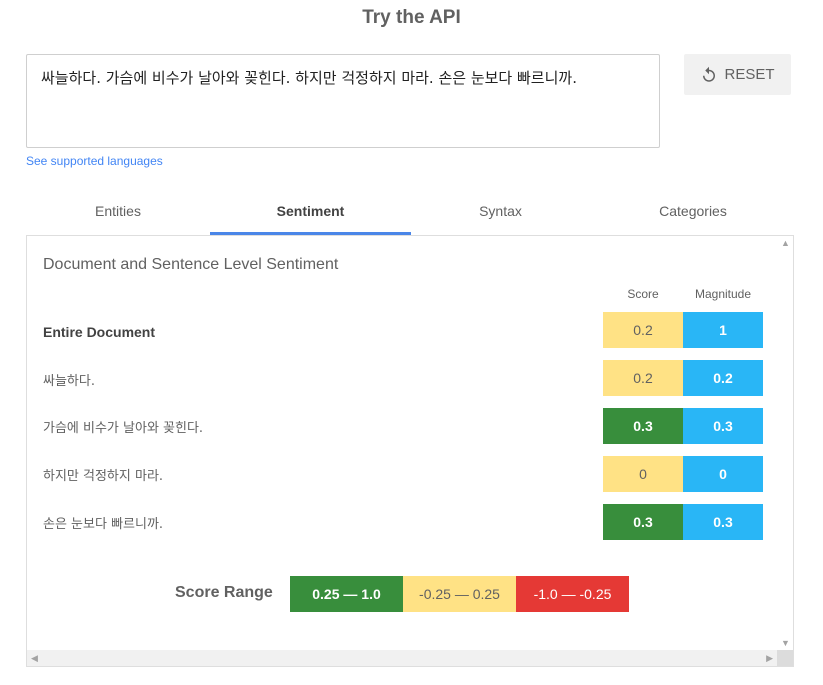 This screenshot has height=685, width=823. I want to click on tab-bar: Entities Sentiment Syntax Categories, so click(411, 213).